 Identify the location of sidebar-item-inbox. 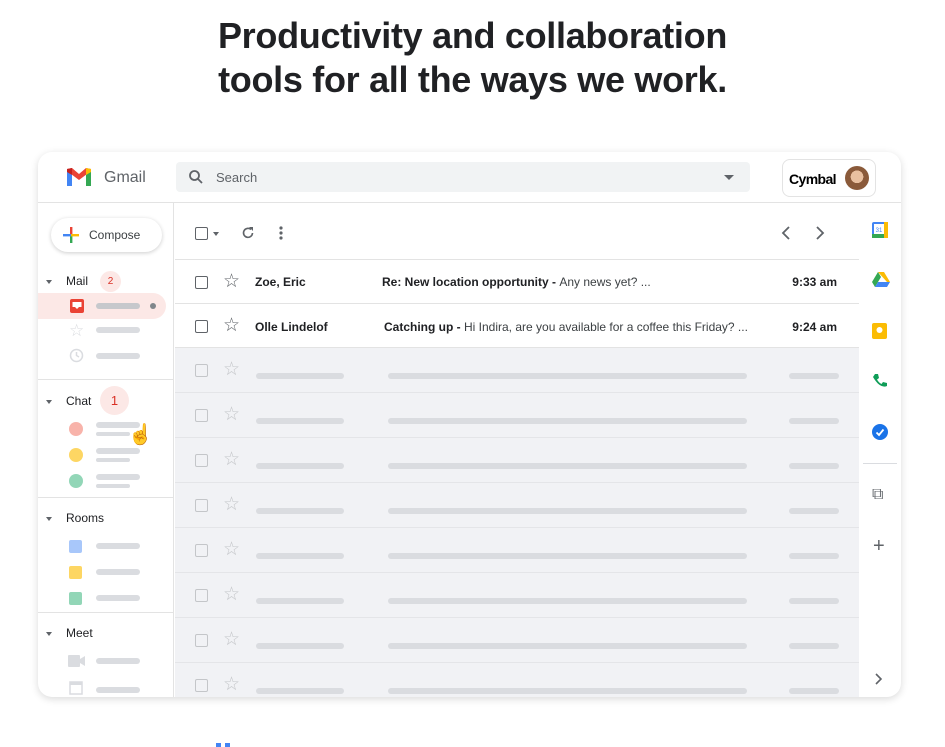
(102, 306).